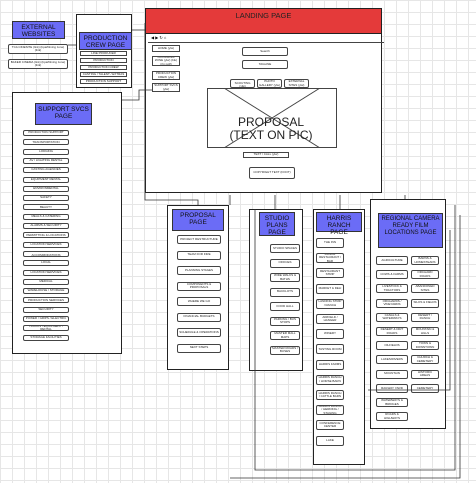 Image resolution: width=476 pixels, height=483 pixels. Describe the element at coordinates (46, 281) in the screenshot. I see `support-svcs-item: MEDICAL` at that location.